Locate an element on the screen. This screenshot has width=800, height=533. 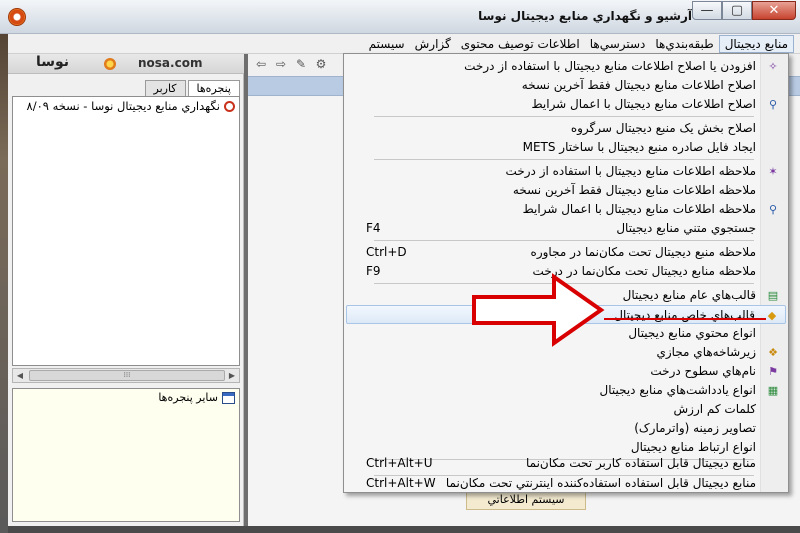
scroll-thumb: ⁞⁞⁞ is located at coordinates (127, 375).